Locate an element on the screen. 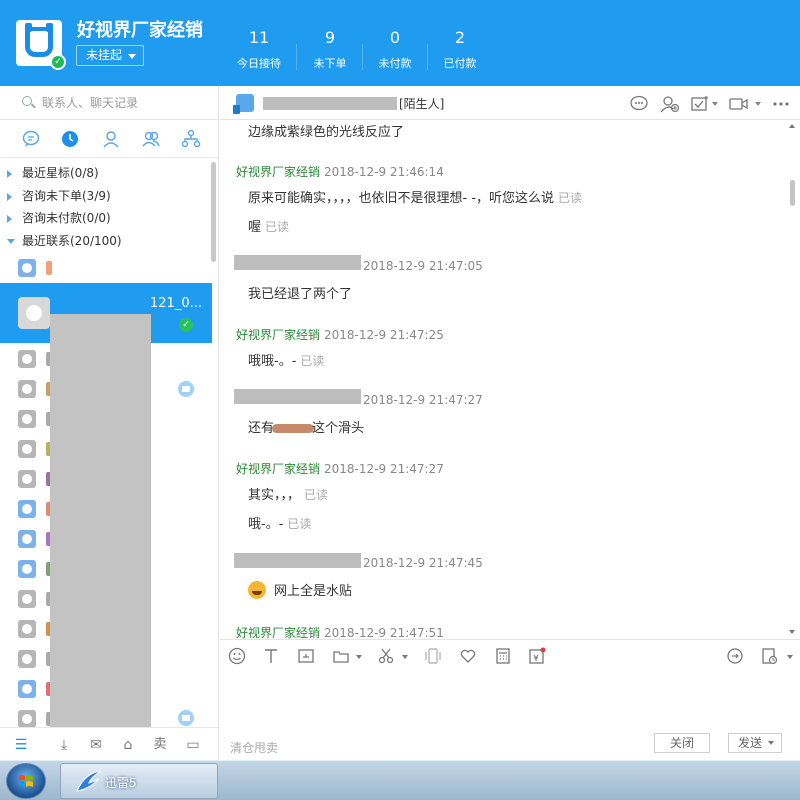 The height and width of the screenshot is (800, 800). shop-icon: ⌂ is located at coordinates (128, 745).